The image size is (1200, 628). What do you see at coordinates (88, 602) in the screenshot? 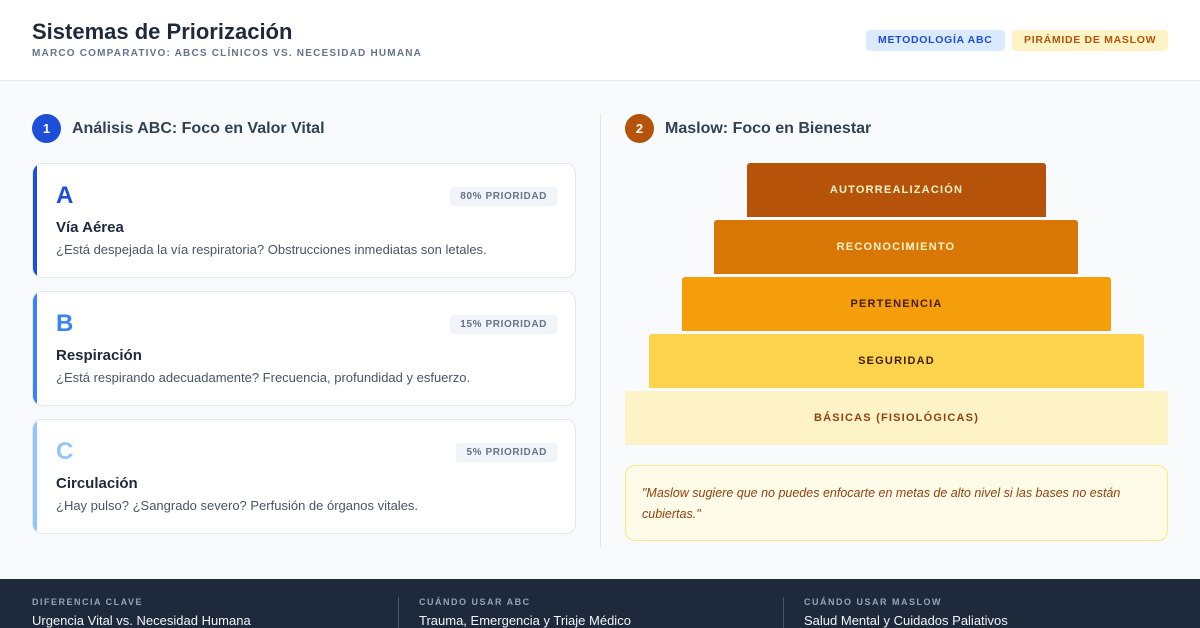
I see `footer-label: DIFERENCIA CLAVE` at bounding box center [88, 602].